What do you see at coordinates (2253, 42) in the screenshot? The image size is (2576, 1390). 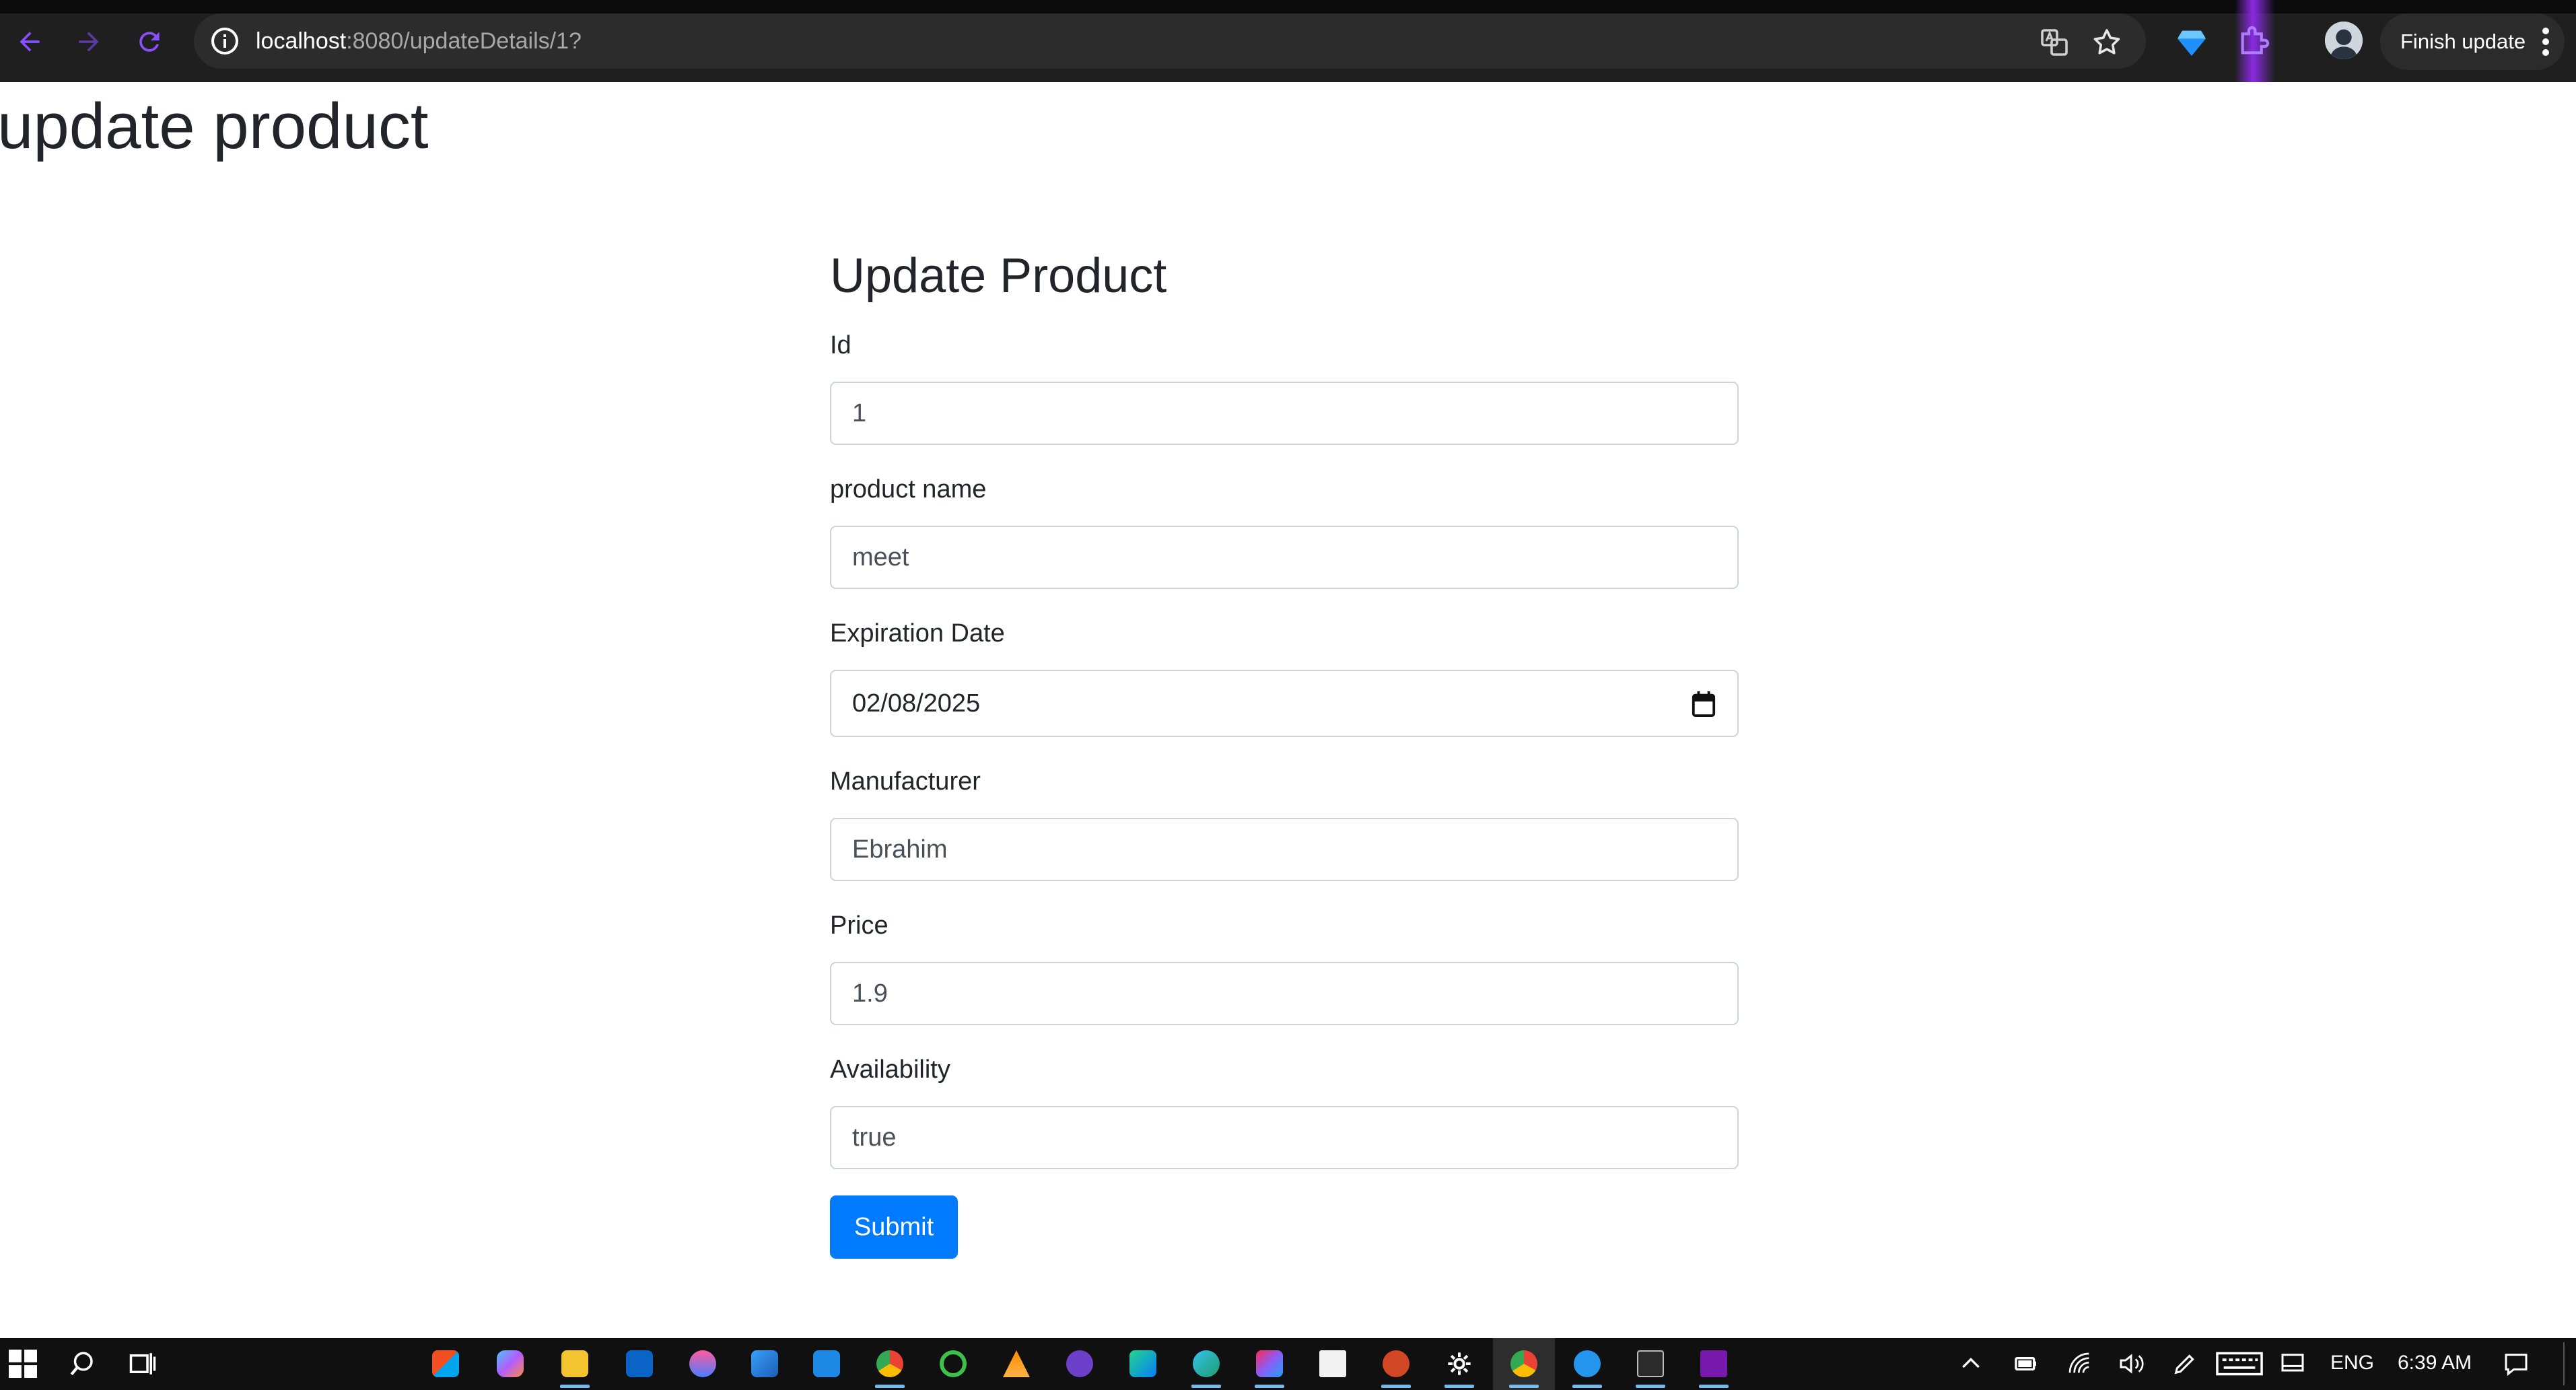 I see `extension-puzzle-icon` at bounding box center [2253, 42].